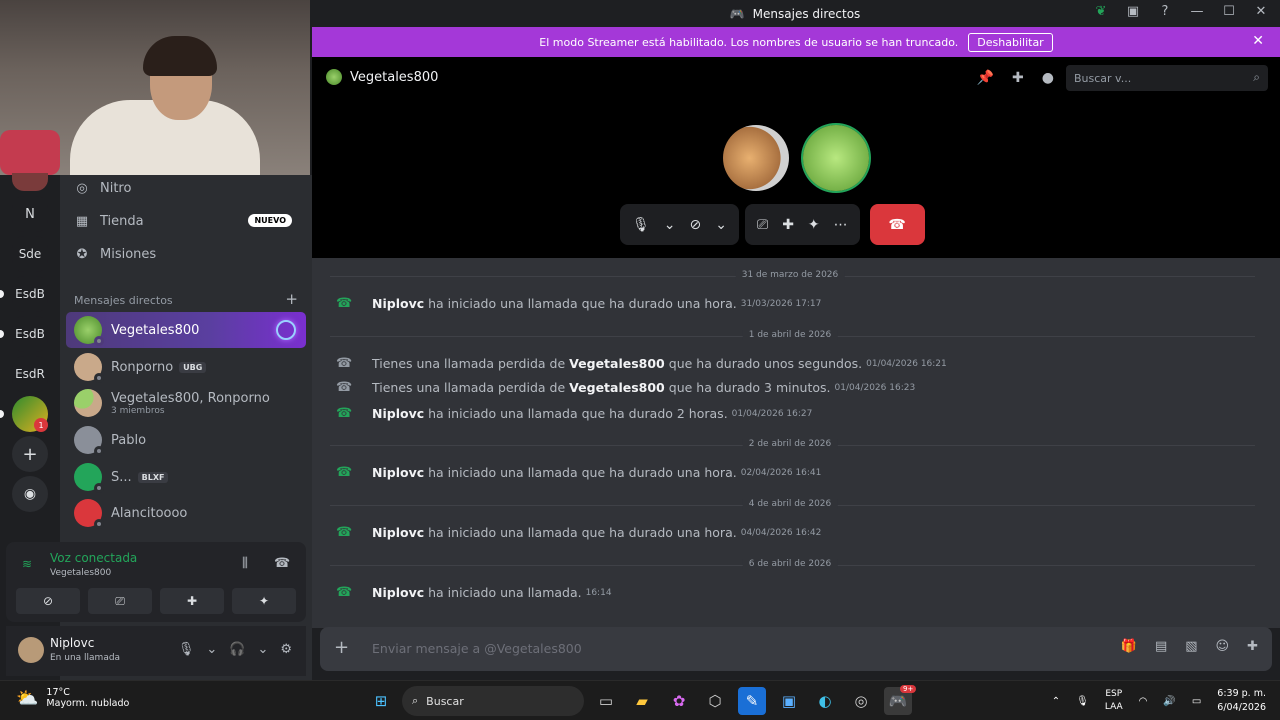  I want to click on noise-suppression-icon: ⫼, so click(245, 563).